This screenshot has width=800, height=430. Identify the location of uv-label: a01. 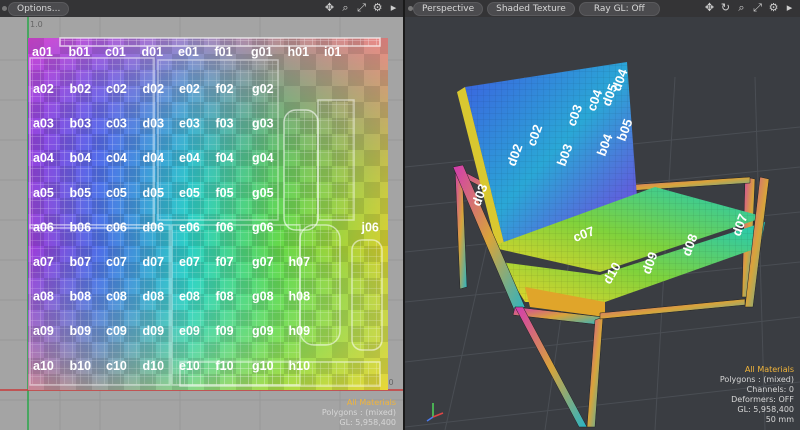
(42, 52).